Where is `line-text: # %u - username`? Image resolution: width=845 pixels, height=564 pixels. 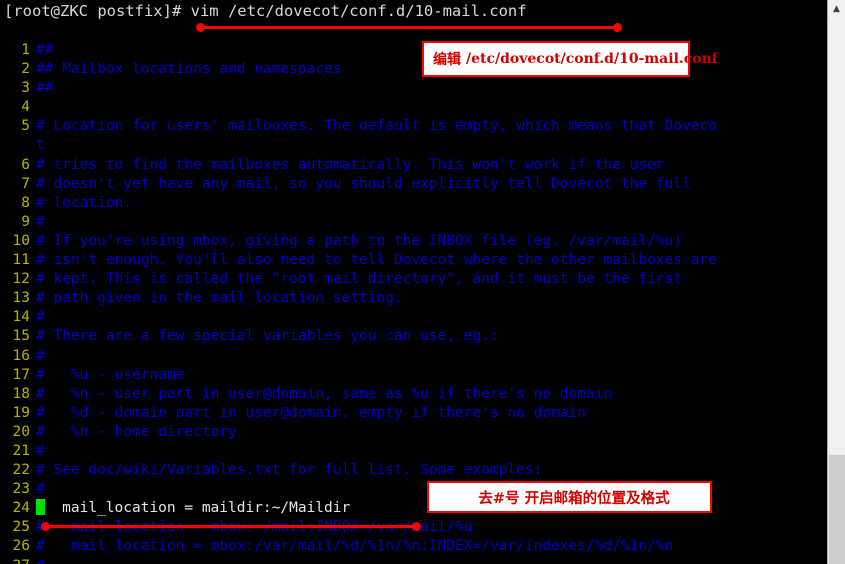
line-text: # %u - username is located at coordinates (110, 374).